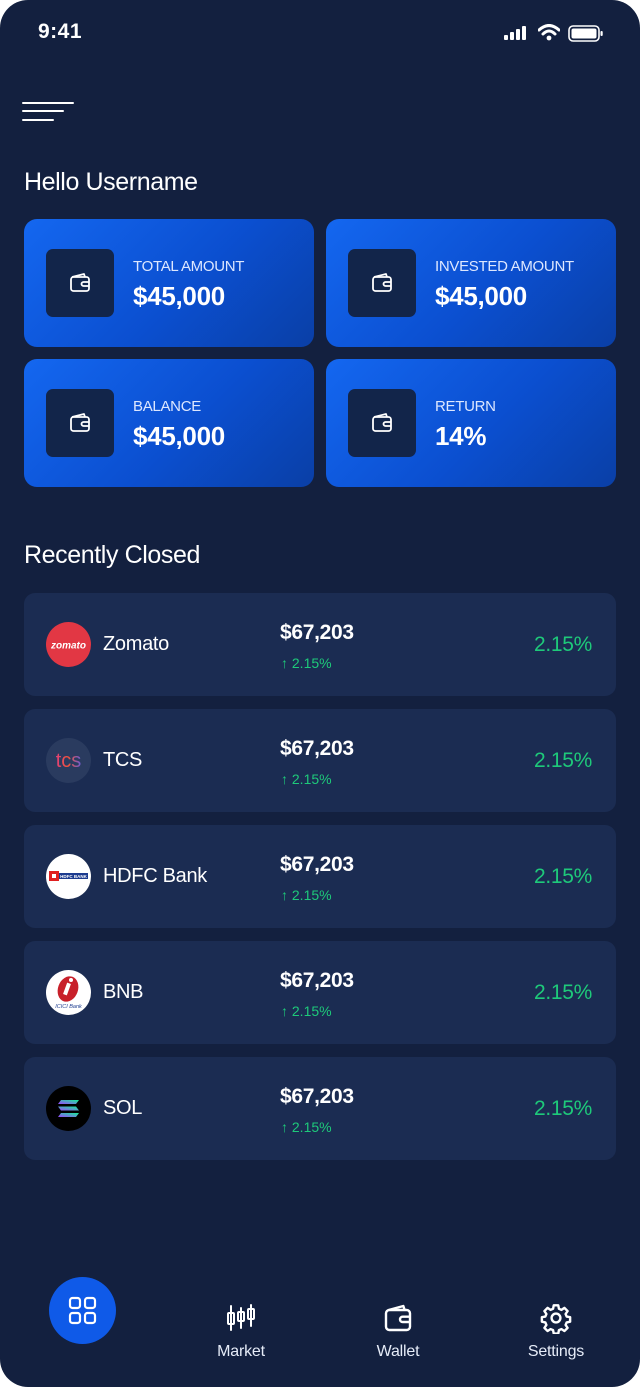  I want to click on nav-label: Market, so click(241, 1351).